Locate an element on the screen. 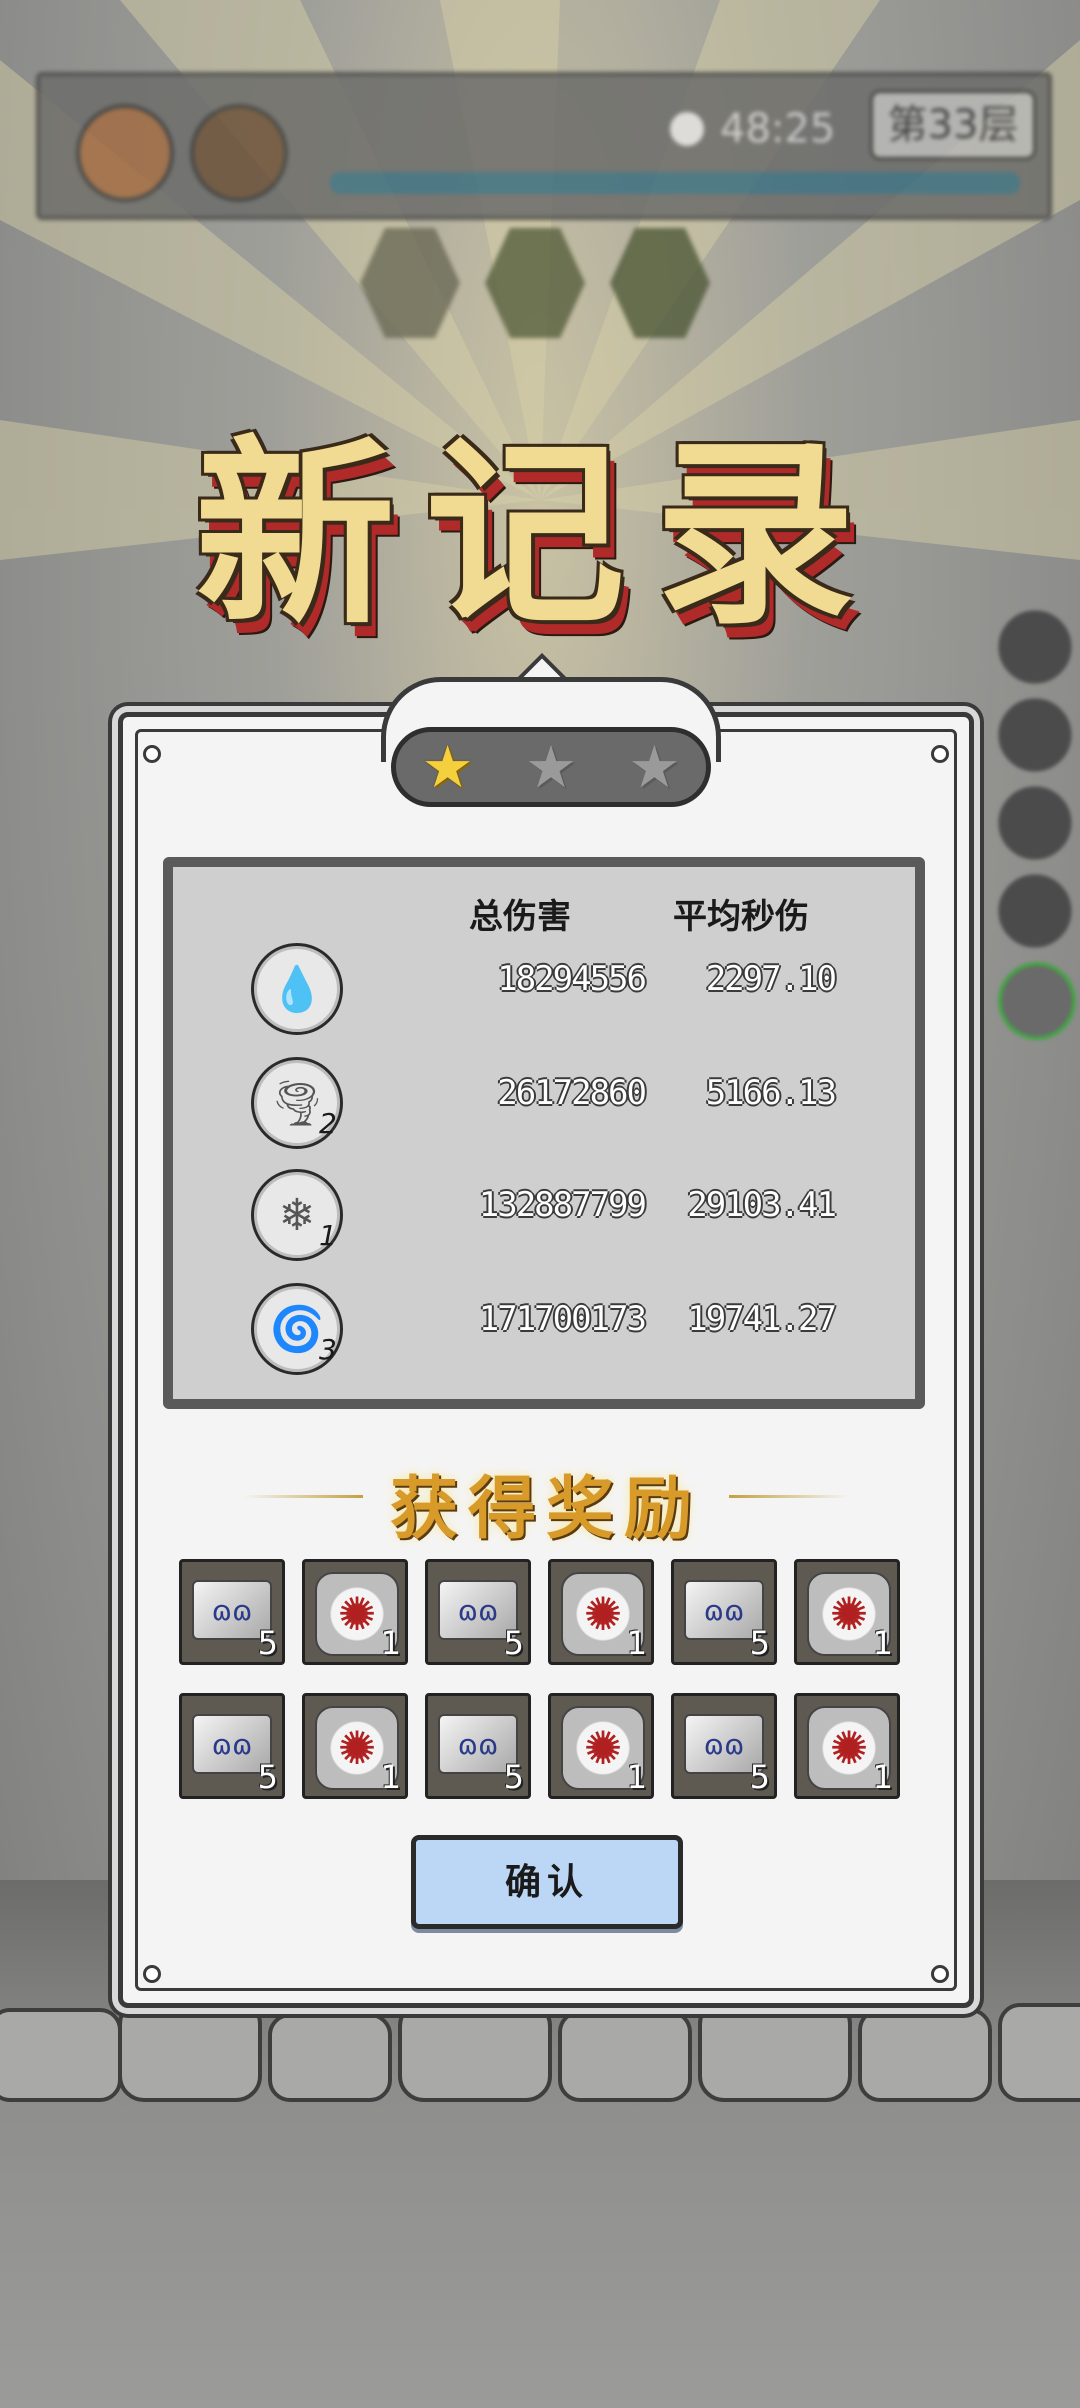  water-drop-icon: 💧 is located at coordinates (297, 989).